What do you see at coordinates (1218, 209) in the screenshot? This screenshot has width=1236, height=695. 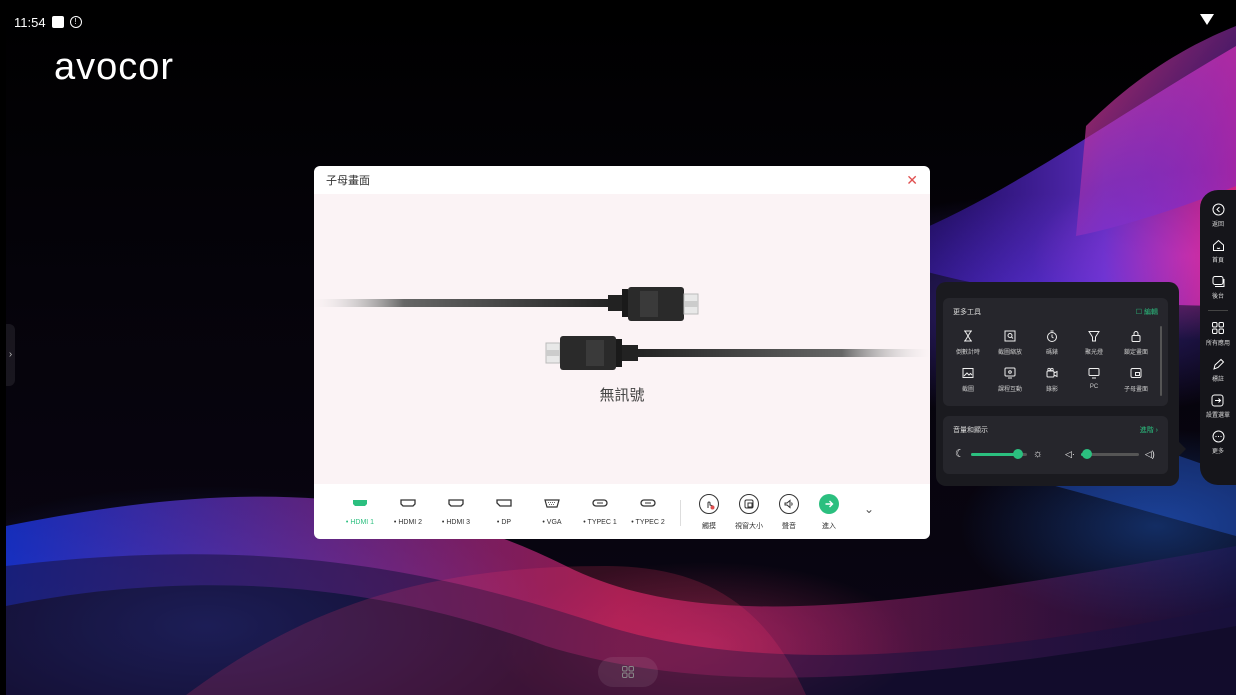 I see `back-icon` at bounding box center [1218, 209].